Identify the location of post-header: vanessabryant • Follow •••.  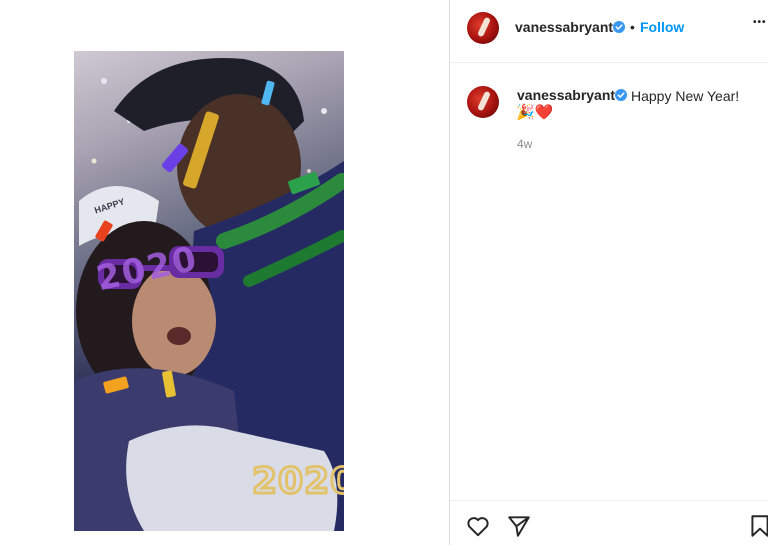
(609, 31).